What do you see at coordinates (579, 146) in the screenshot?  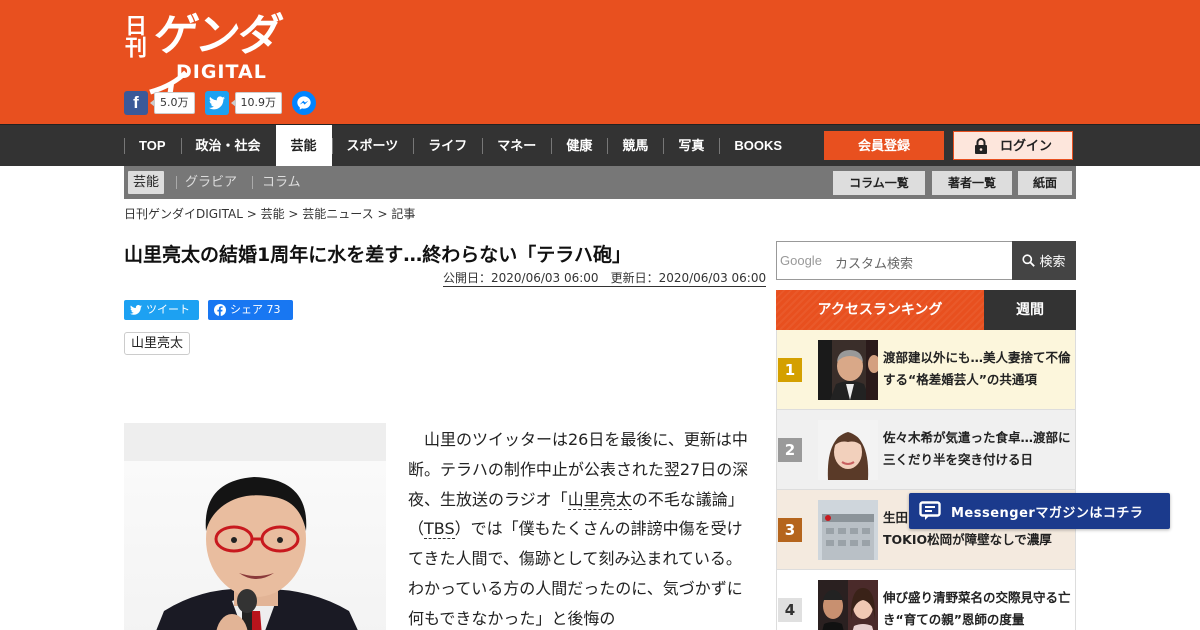 I see `nav-item-6: 健康` at bounding box center [579, 146].